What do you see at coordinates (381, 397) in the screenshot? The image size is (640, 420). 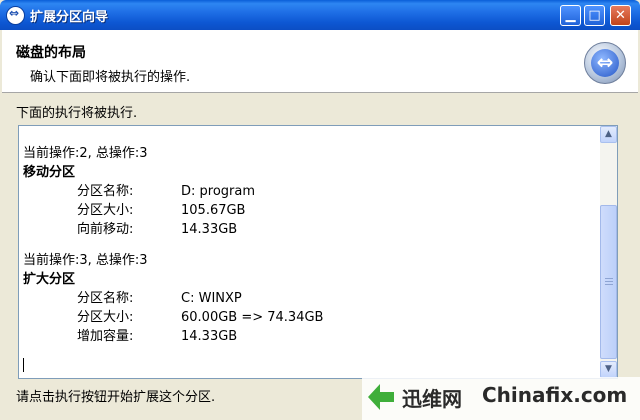 I see `watermark-logo-icon` at bounding box center [381, 397].